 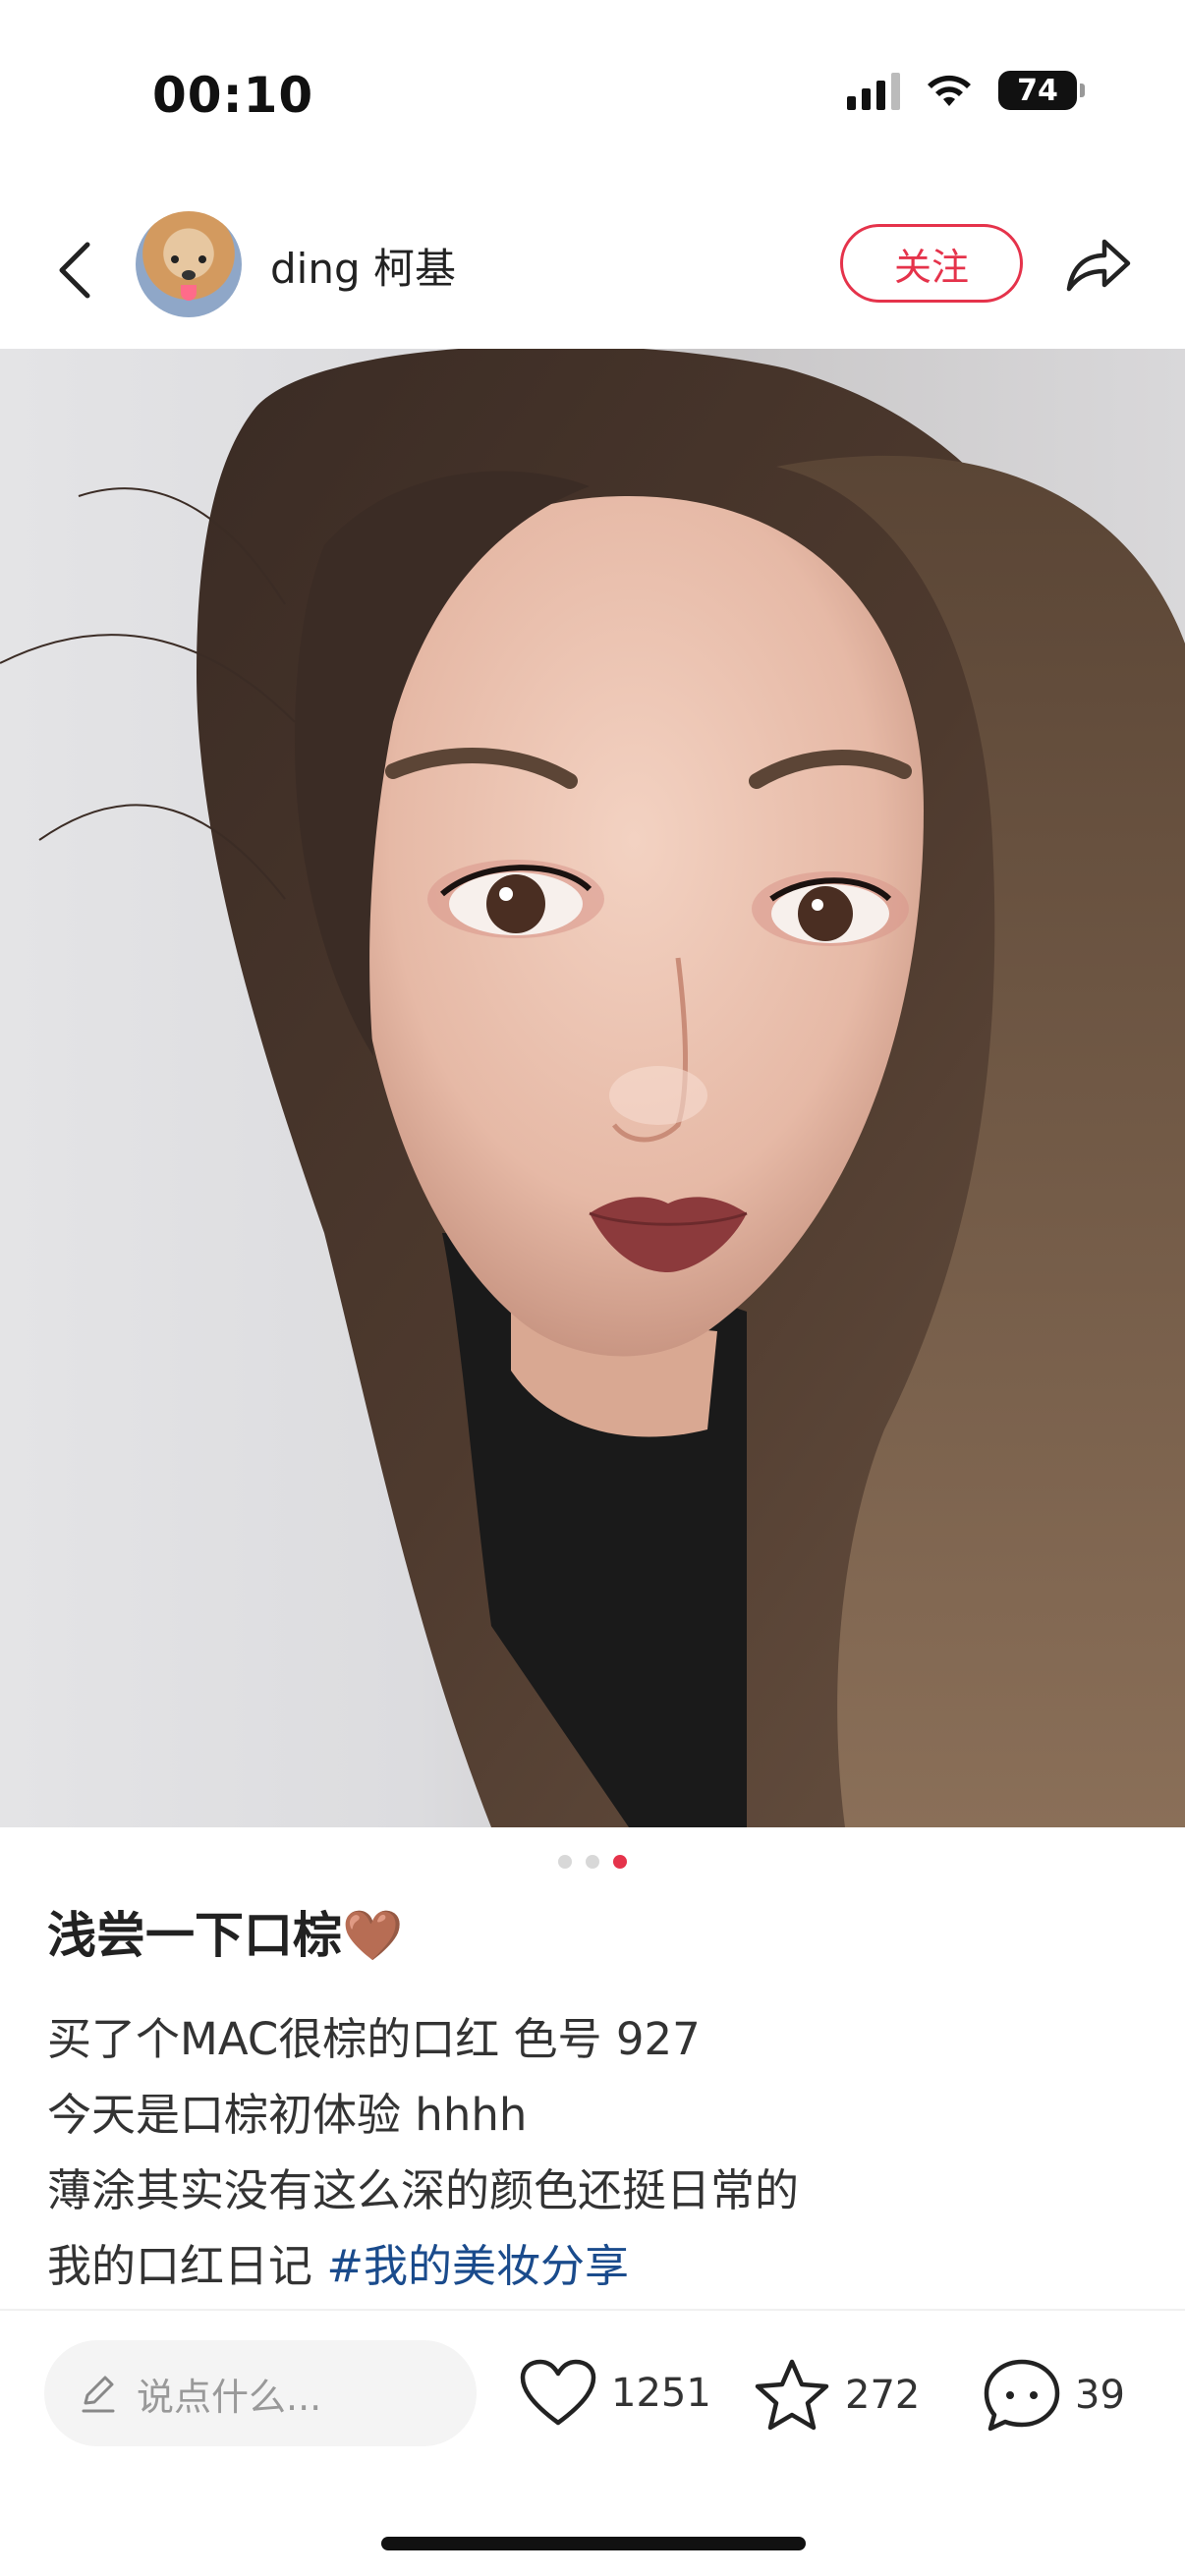 What do you see at coordinates (932, 263) in the screenshot?
I see `follow-button: 关注` at bounding box center [932, 263].